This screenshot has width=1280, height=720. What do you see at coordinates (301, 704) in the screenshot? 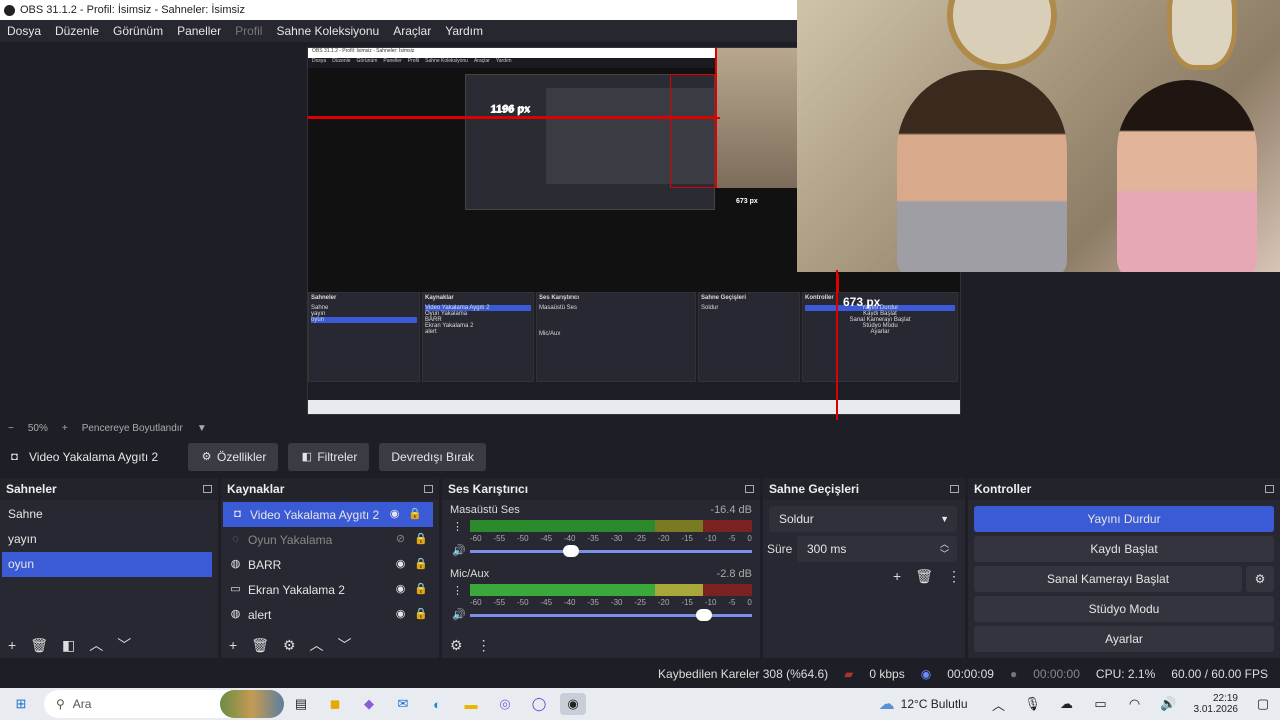
I see `task-view-icon: ▤` at bounding box center [301, 704].